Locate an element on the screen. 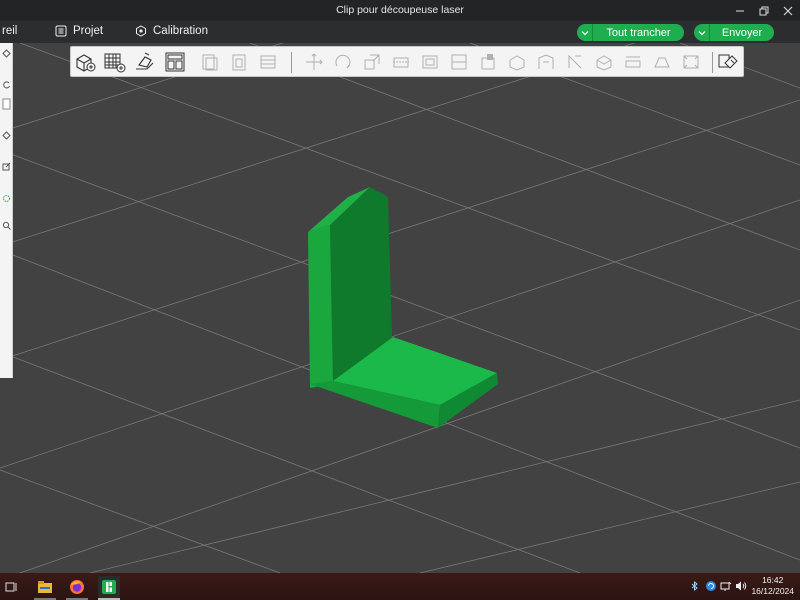 The width and height of the screenshot is (800, 600). volume-icon is located at coordinates (741, 586).